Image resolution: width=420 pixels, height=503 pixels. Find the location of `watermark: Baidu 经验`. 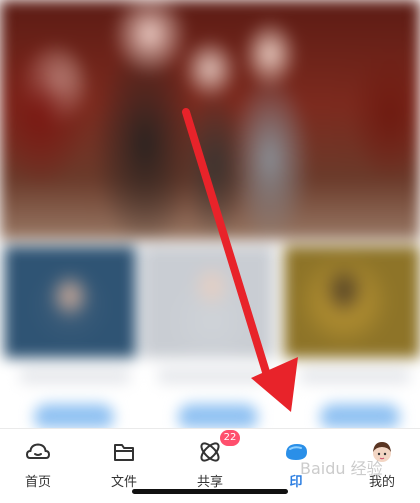

watermark: Baidu 经验 is located at coordinates (341, 468).